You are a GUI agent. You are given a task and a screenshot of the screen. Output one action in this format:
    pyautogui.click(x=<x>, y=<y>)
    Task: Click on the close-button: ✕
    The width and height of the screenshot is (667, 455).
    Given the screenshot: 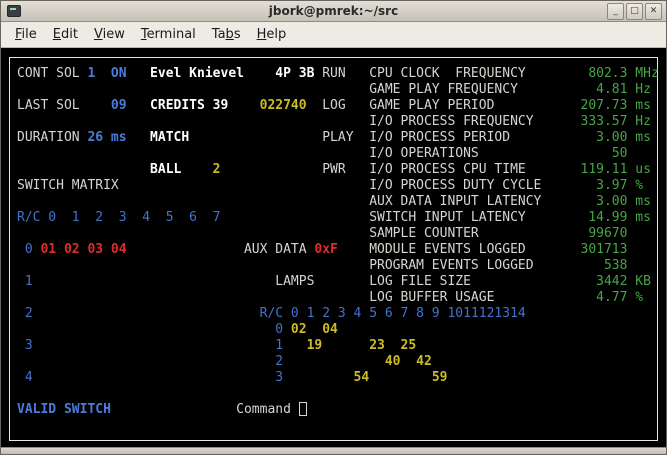 What is the action you would take?
    pyautogui.click(x=653, y=11)
    